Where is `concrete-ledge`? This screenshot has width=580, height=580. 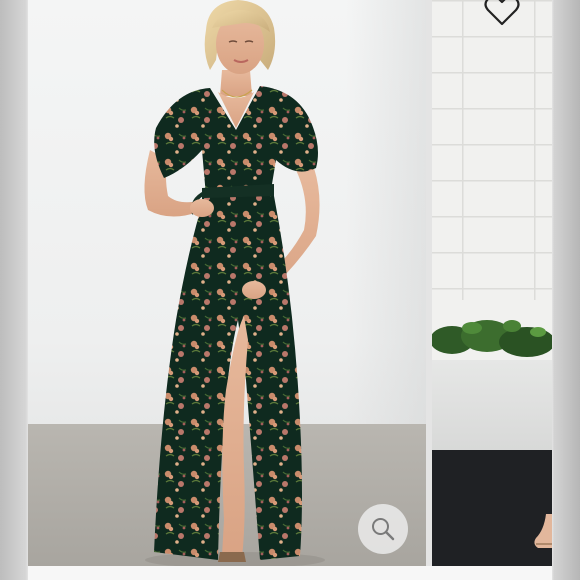
concrete-ledge is located at coordinates (492, 405).